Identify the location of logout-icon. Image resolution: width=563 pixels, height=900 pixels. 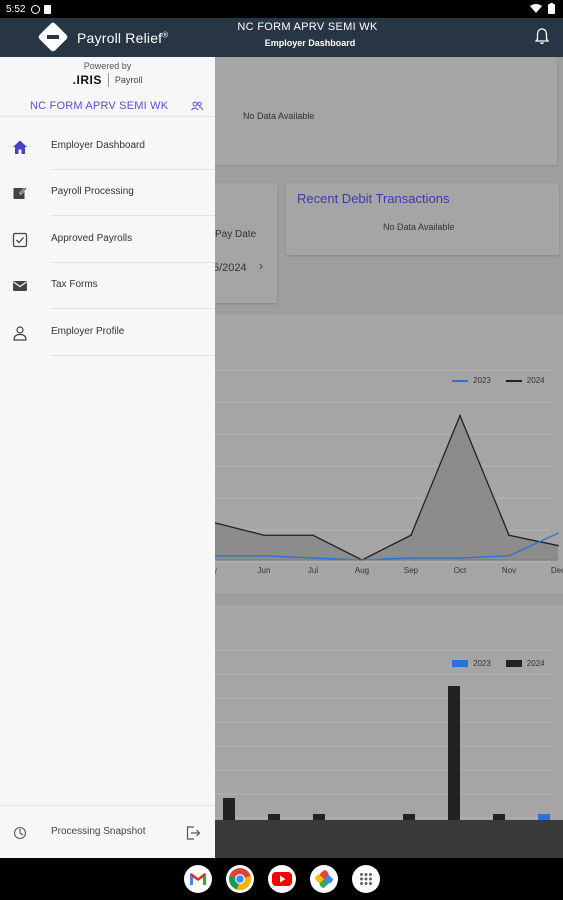
(193, 833).